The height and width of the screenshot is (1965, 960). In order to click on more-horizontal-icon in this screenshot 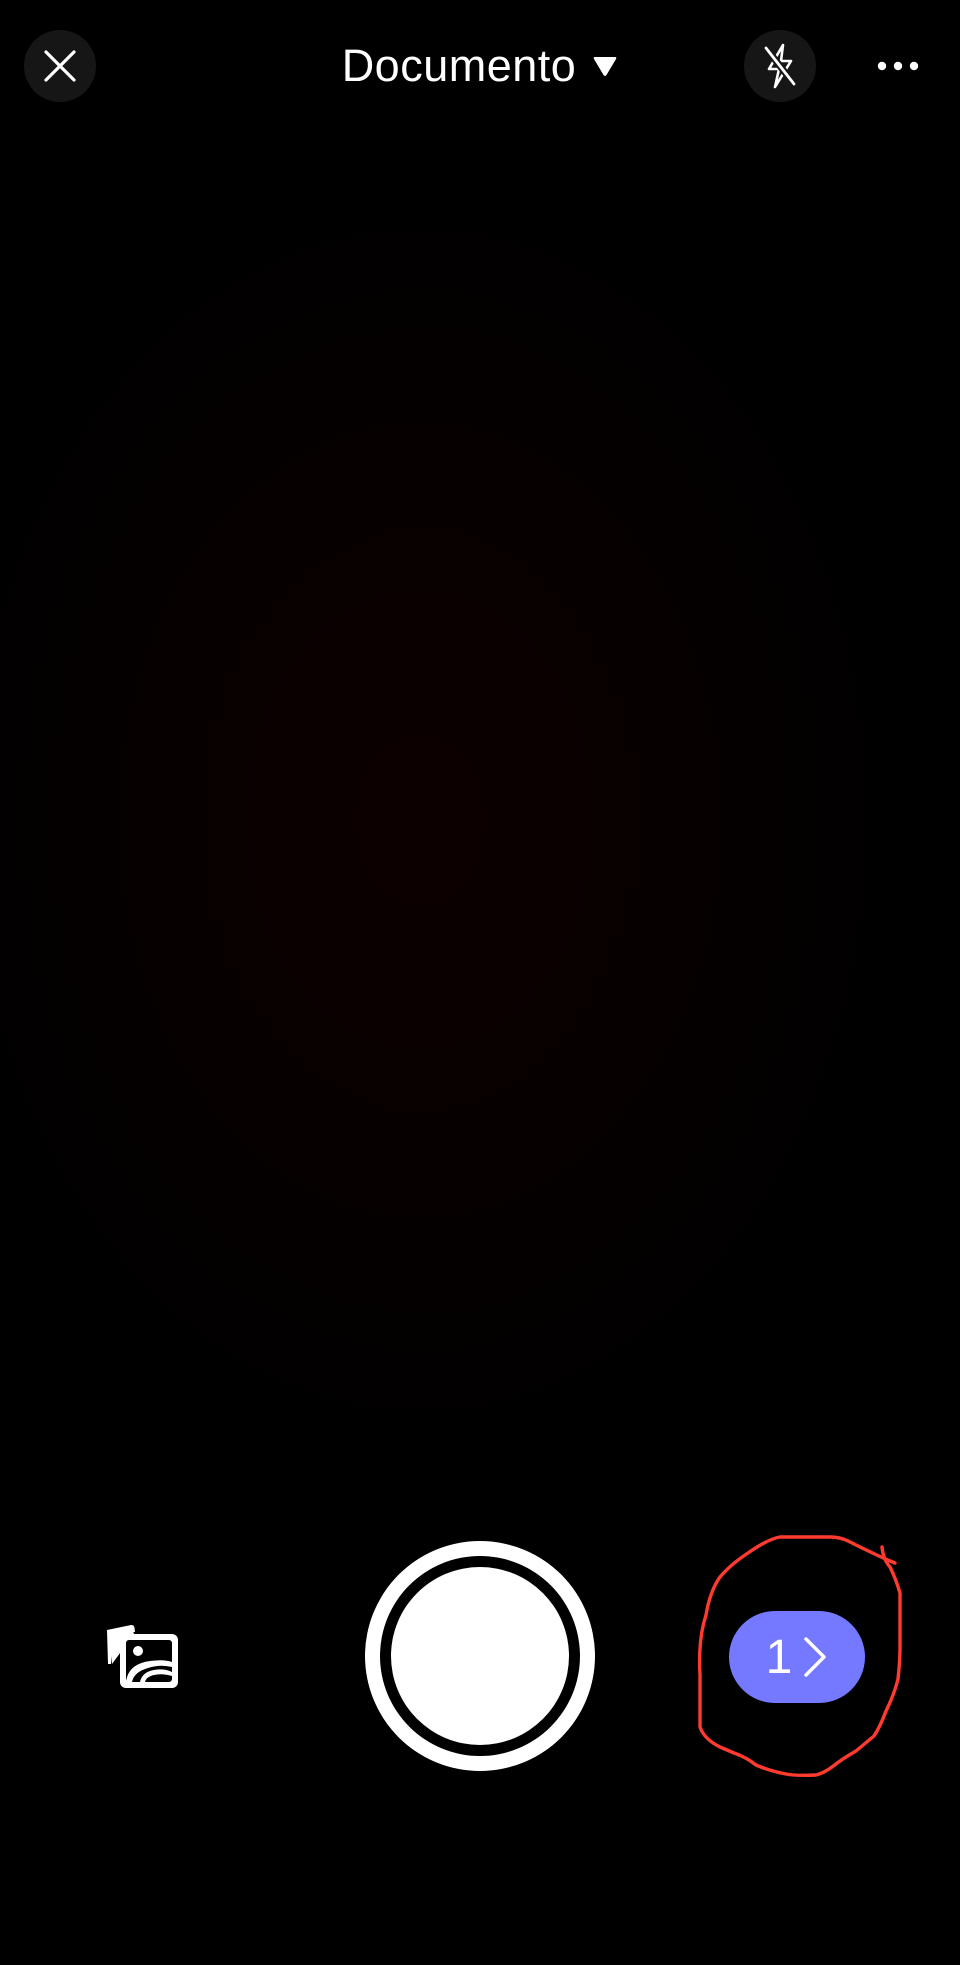, I will do `click(898, 66)`.